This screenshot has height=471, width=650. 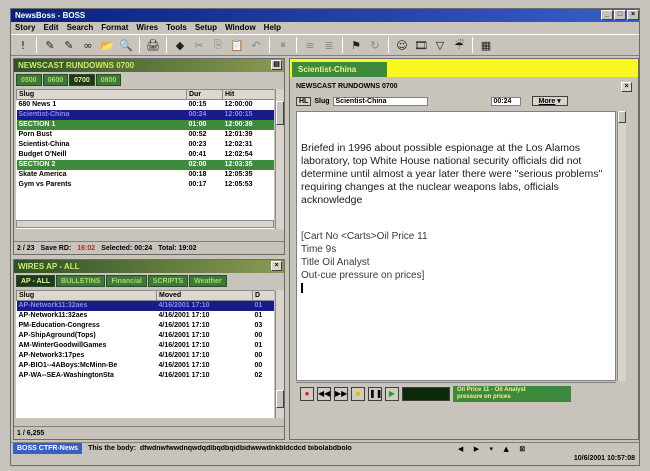 I want to click on link-icon: ∞, so click(x=88, y=45).